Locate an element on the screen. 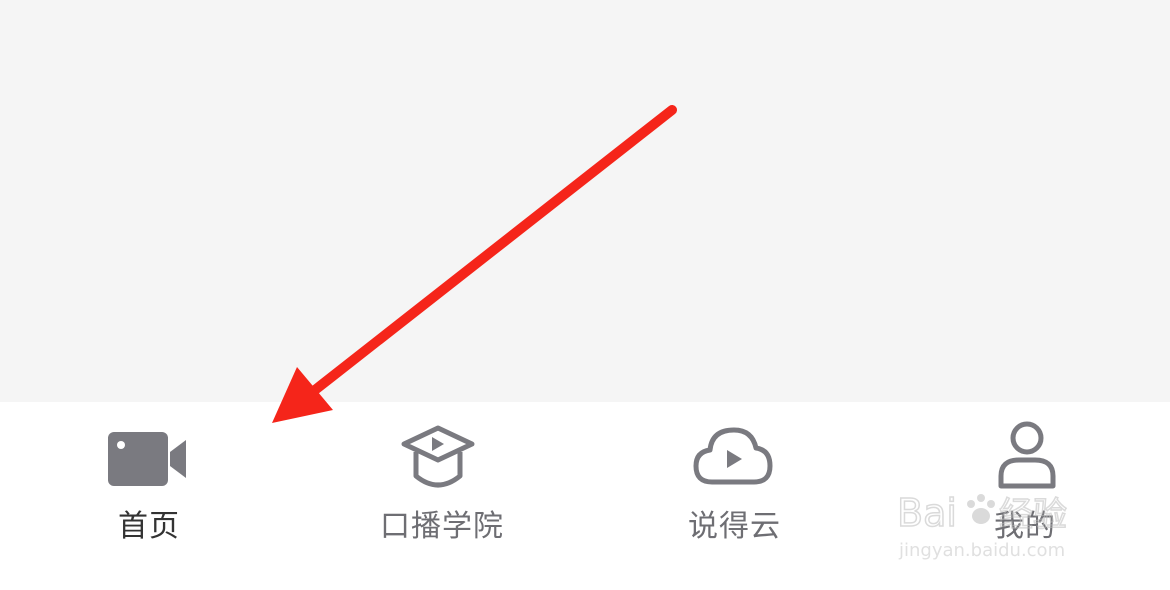 The height and width of the screenshot is (590, 1170). tab-cloud: 说得云 is located at coordinates (740, 496).